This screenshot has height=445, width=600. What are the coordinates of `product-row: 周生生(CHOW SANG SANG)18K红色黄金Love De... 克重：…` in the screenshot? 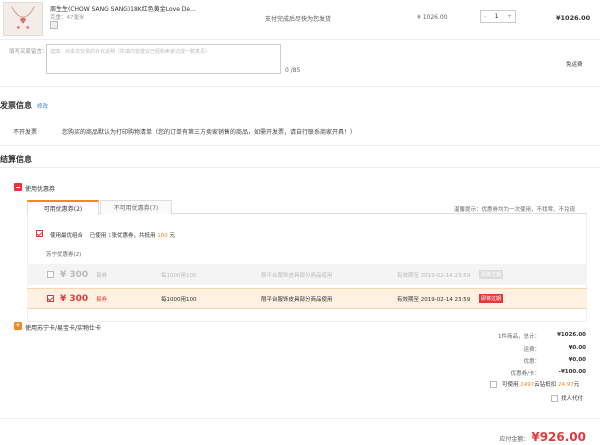 It's located at (300, 20).